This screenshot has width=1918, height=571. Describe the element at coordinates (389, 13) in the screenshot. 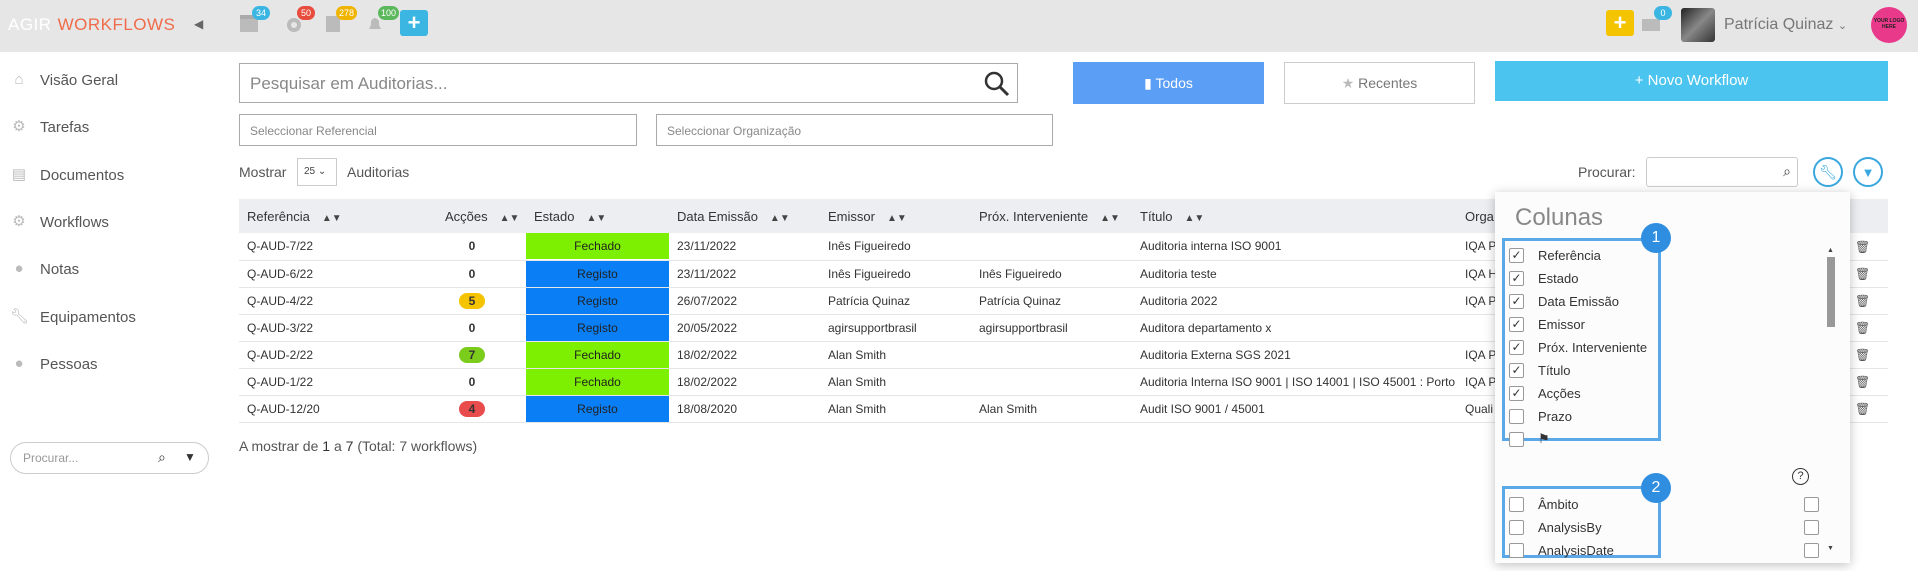

I see `badge-count: 100` at that location.